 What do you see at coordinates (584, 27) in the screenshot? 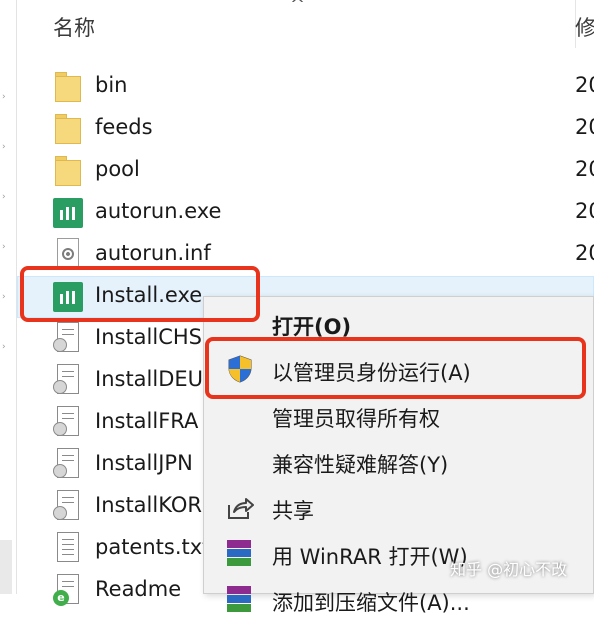
I see `column-header-modified: 修` at bounding box center [584, 27].